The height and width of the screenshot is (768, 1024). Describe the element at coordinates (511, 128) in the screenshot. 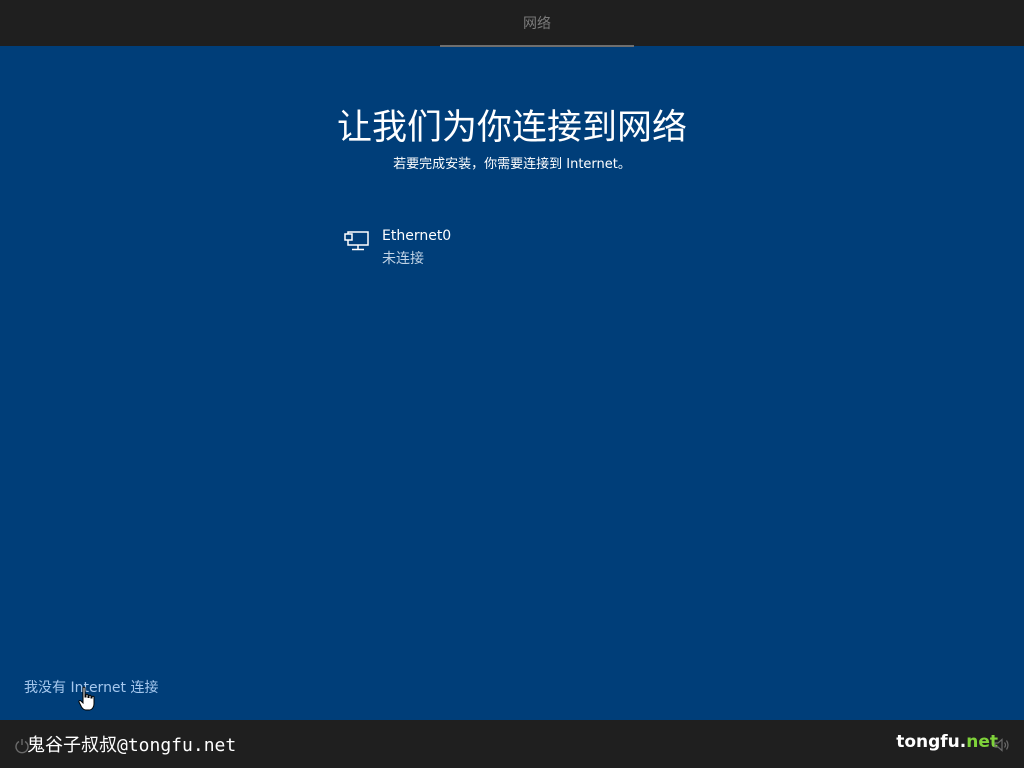

I see `page-title: 让我们为你连接到网络` at that location.